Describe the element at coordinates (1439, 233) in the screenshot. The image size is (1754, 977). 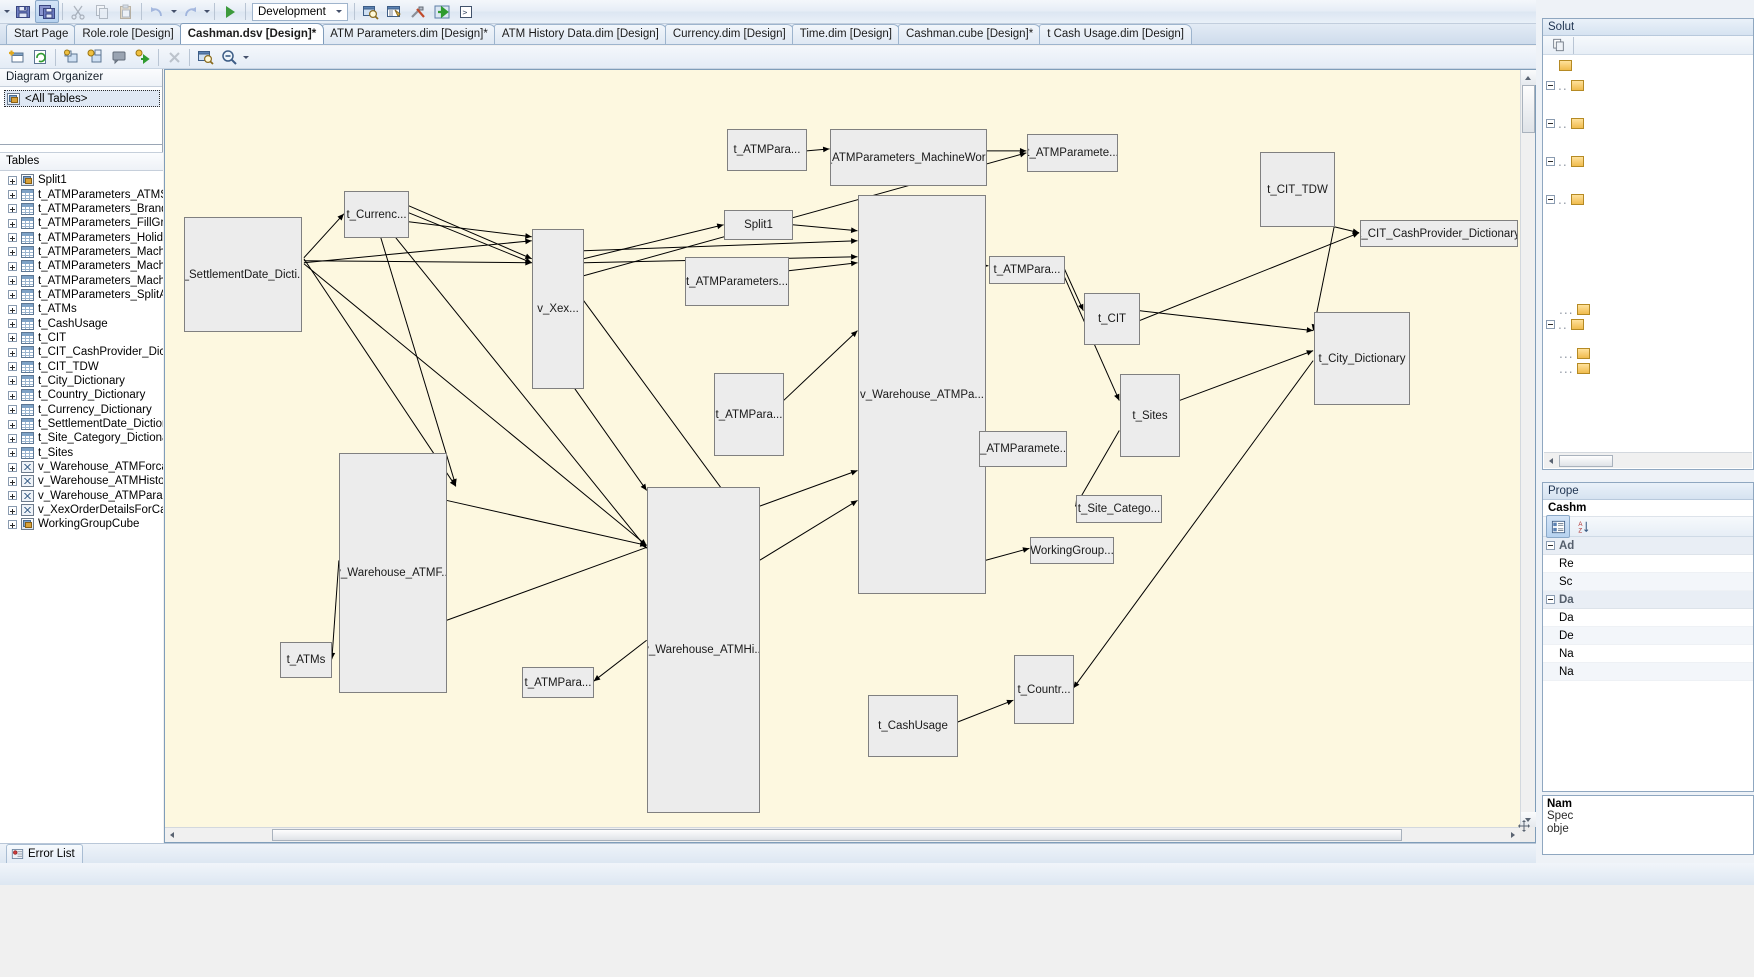
I see `diagram-node-cit_cashprovider: t_CIT_CashProvider_Dictionary` at that location.